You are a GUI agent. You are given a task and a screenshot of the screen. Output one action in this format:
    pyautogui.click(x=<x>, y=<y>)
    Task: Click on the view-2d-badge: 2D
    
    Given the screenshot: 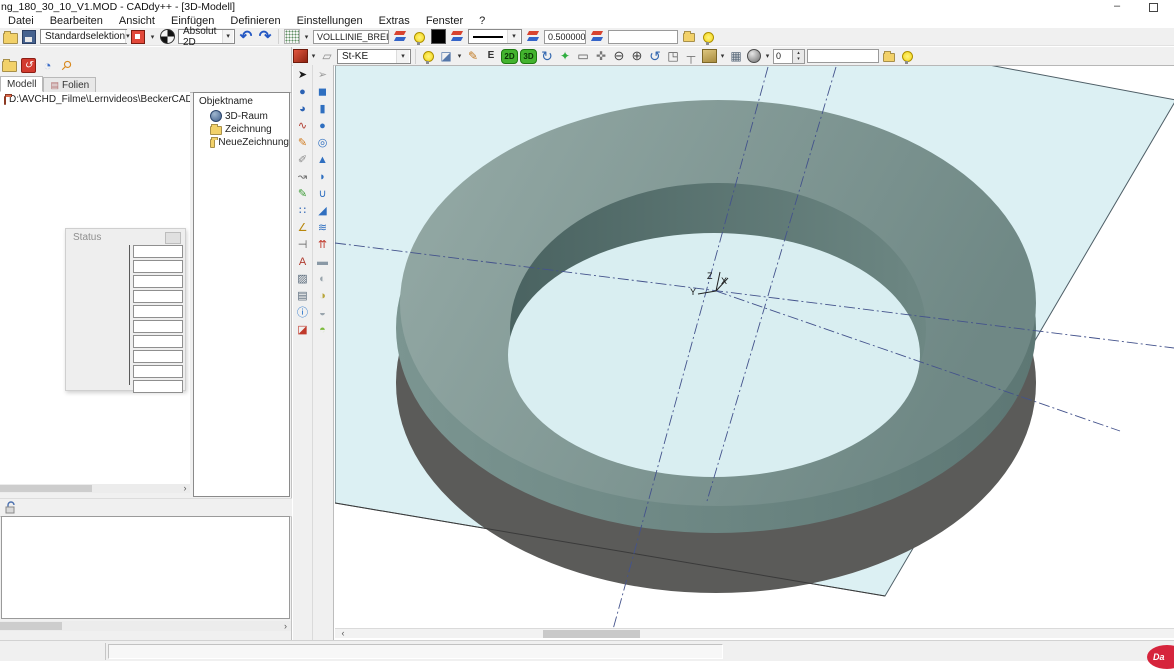 What is the action you would take?
    pyautogui.click(x=509, y=56)
    